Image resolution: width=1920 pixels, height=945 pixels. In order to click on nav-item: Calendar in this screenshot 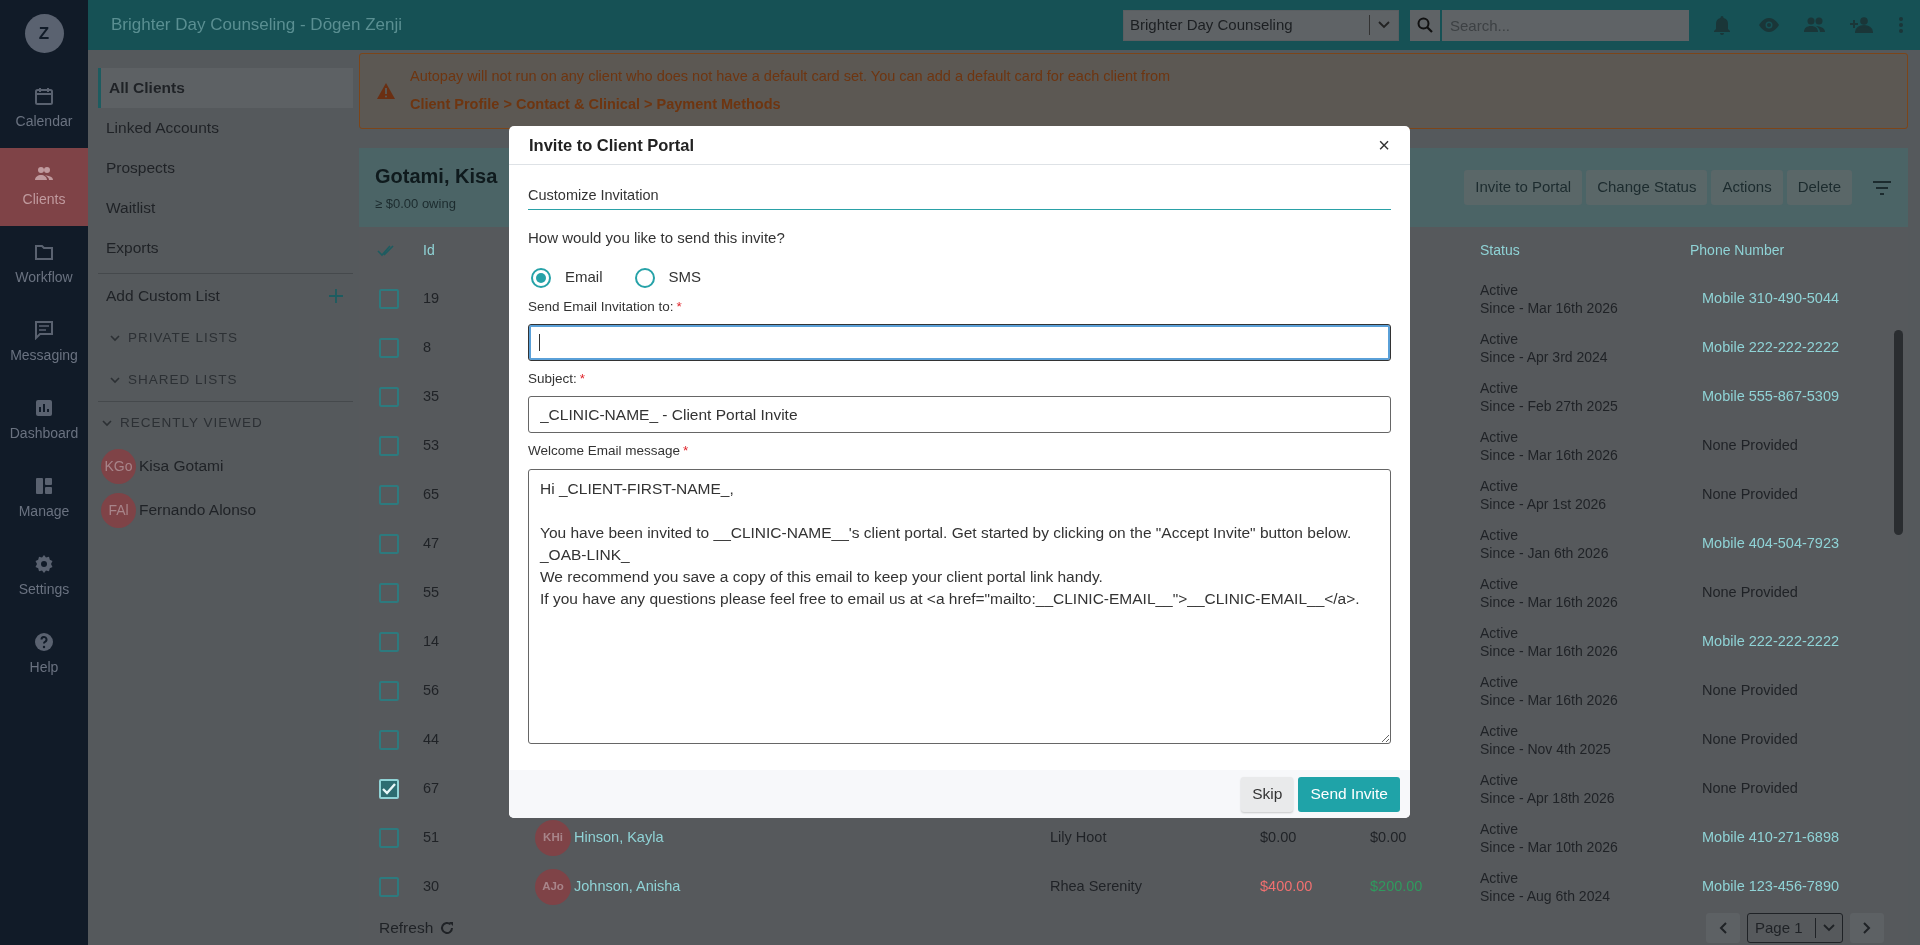, I will do `click(44, 109)`.